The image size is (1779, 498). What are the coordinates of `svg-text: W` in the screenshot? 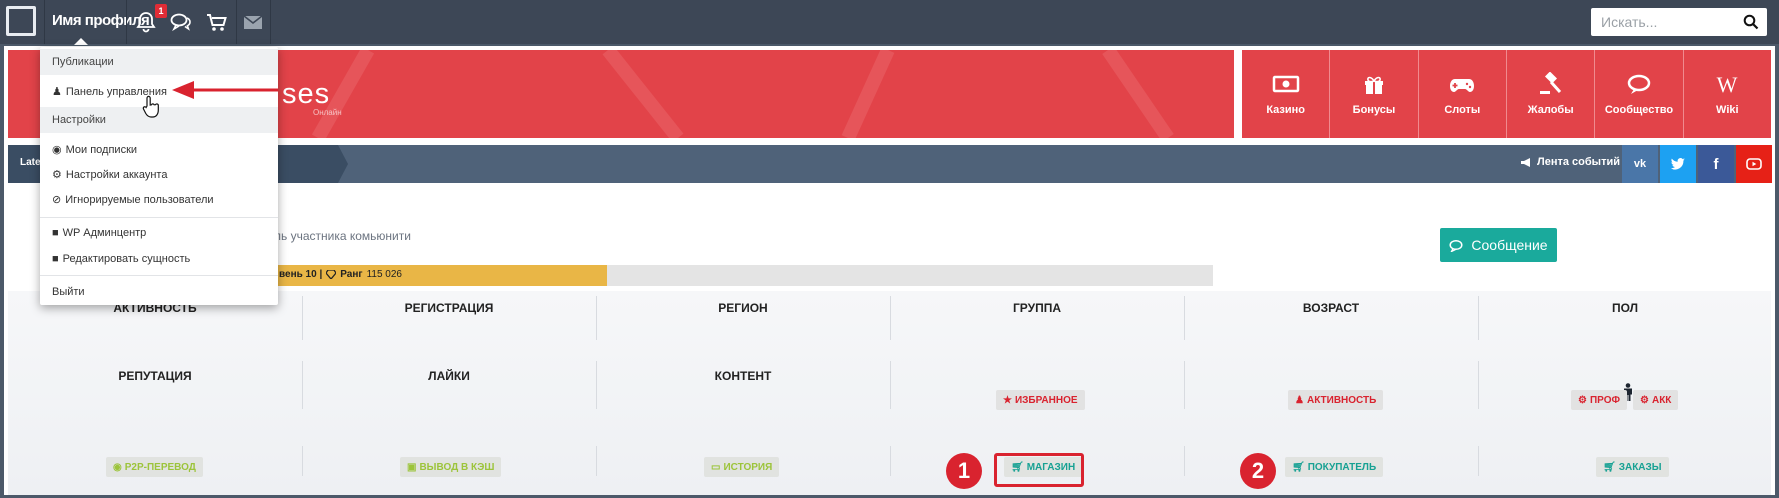 It's located at (1727, 84).